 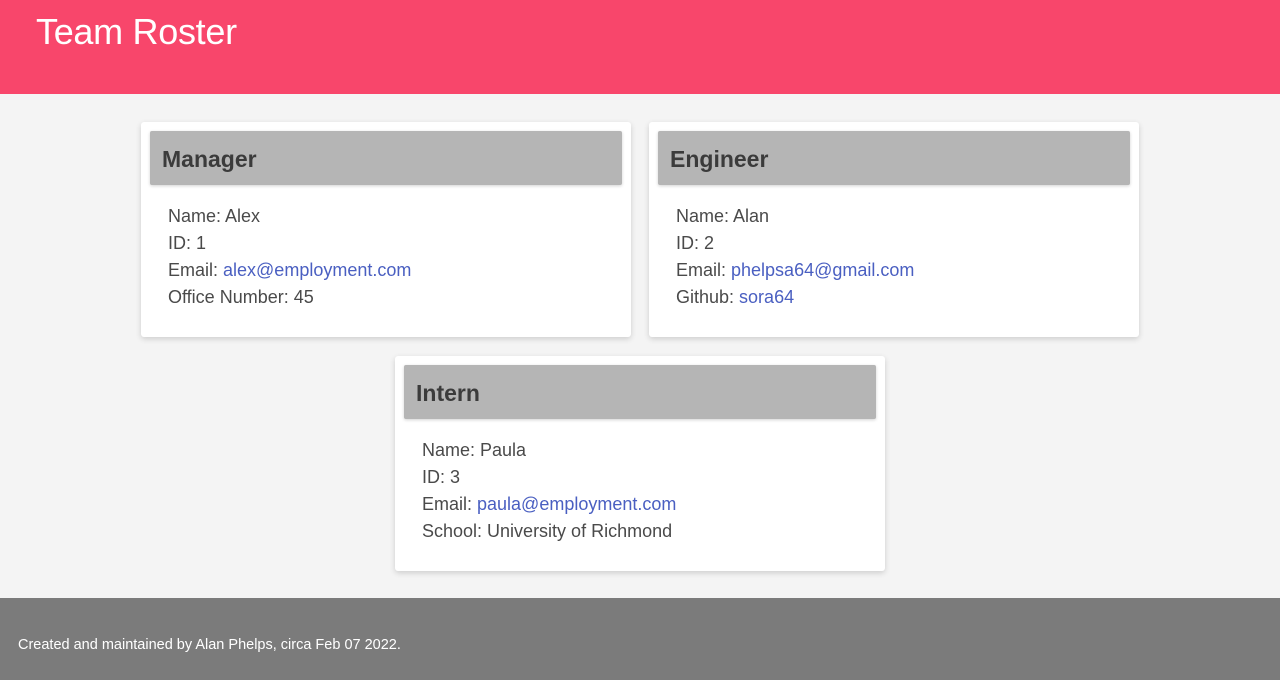 What do you see at coordinates (455, 531) in the screenshot?
I see `school-label: School:` at bounding box center [455, 531].